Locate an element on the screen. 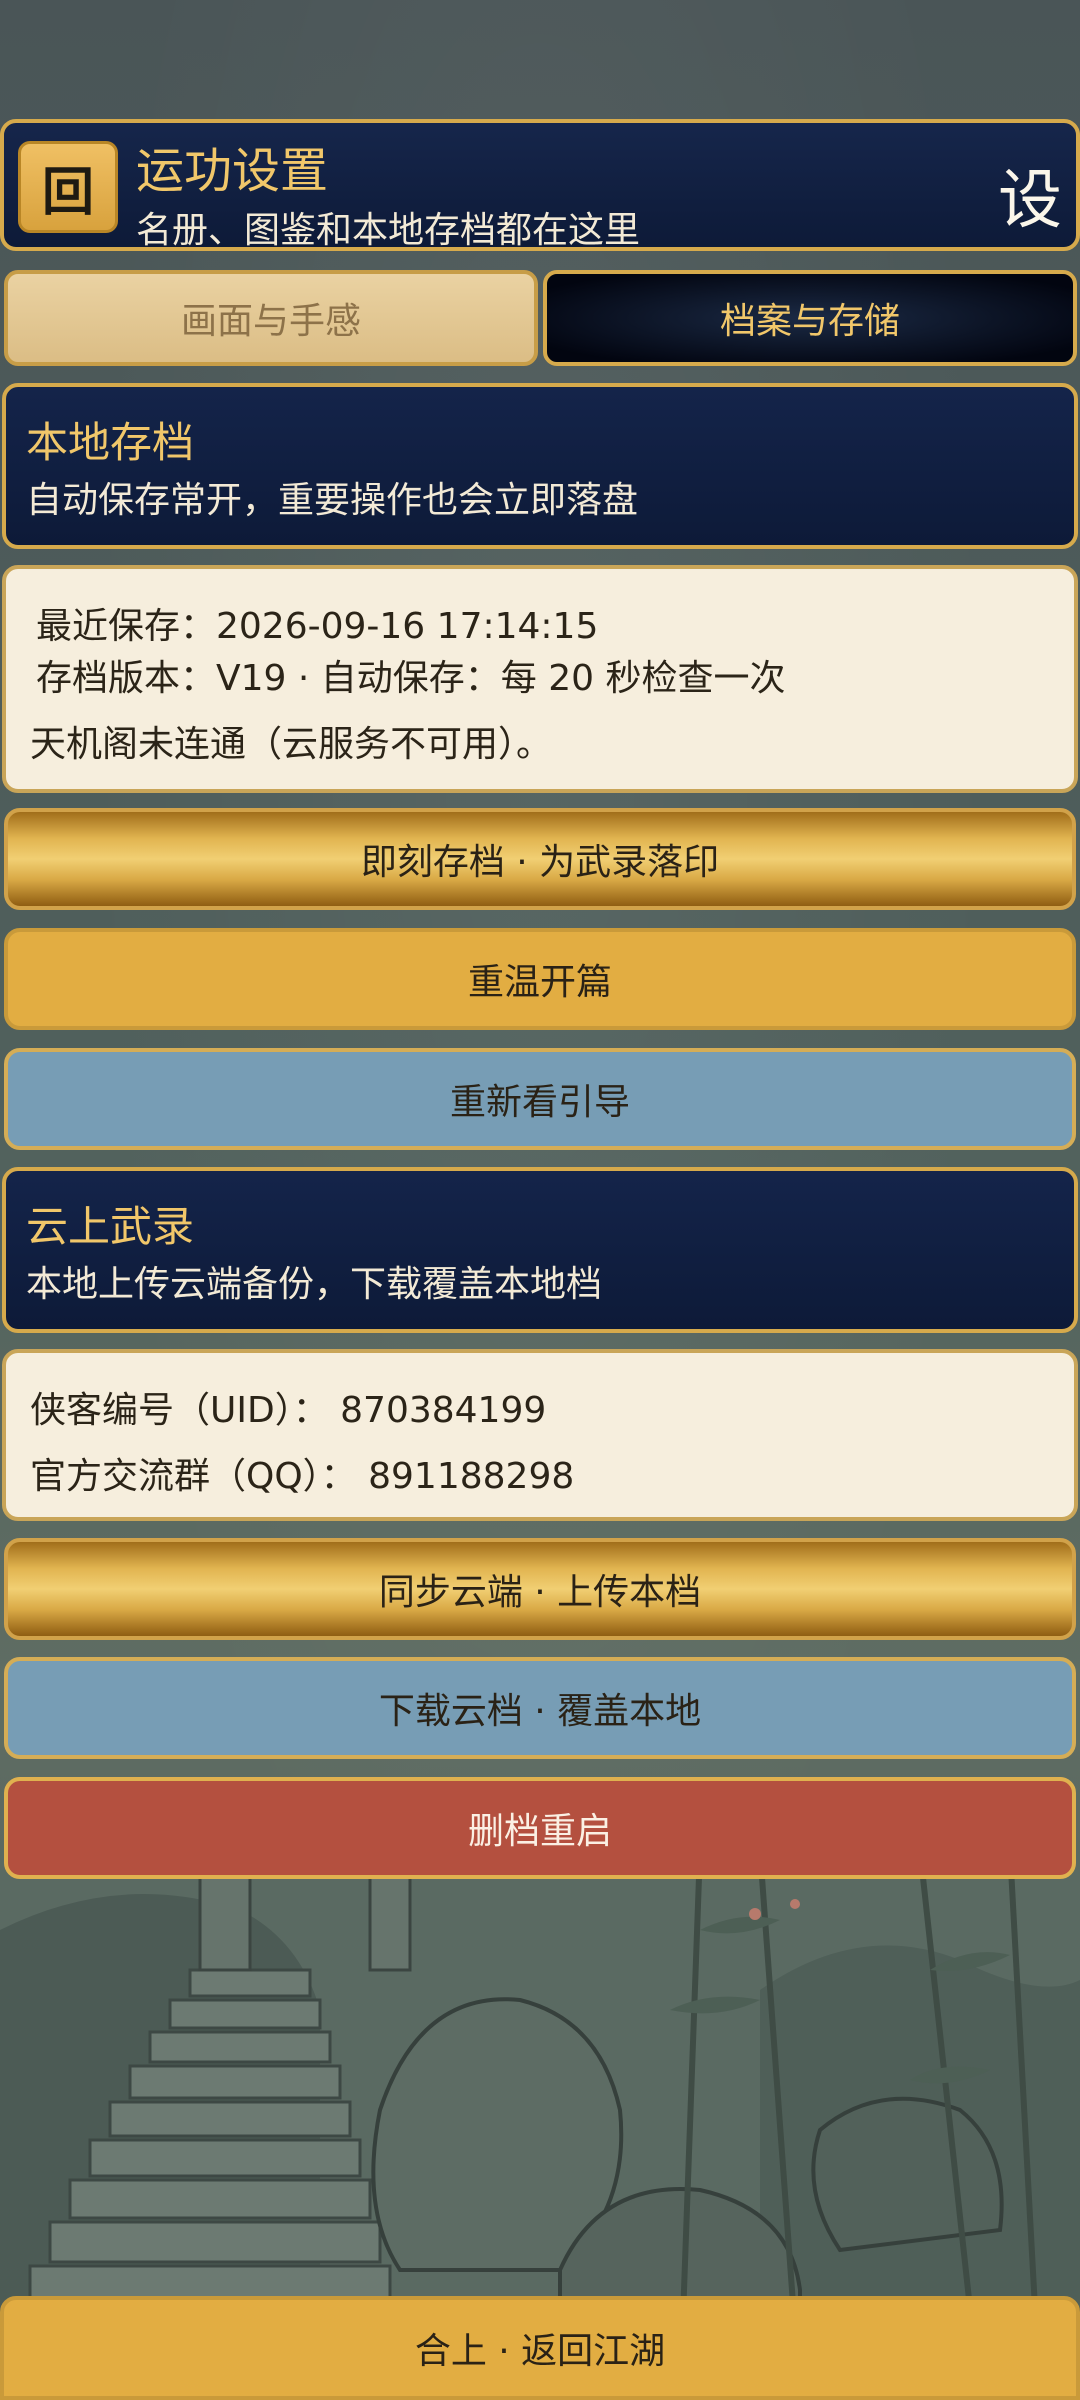  settings-header: 回 运功设置 名册、图鉴和本地存档都在这里 设 is located at coordinates (540, 185).